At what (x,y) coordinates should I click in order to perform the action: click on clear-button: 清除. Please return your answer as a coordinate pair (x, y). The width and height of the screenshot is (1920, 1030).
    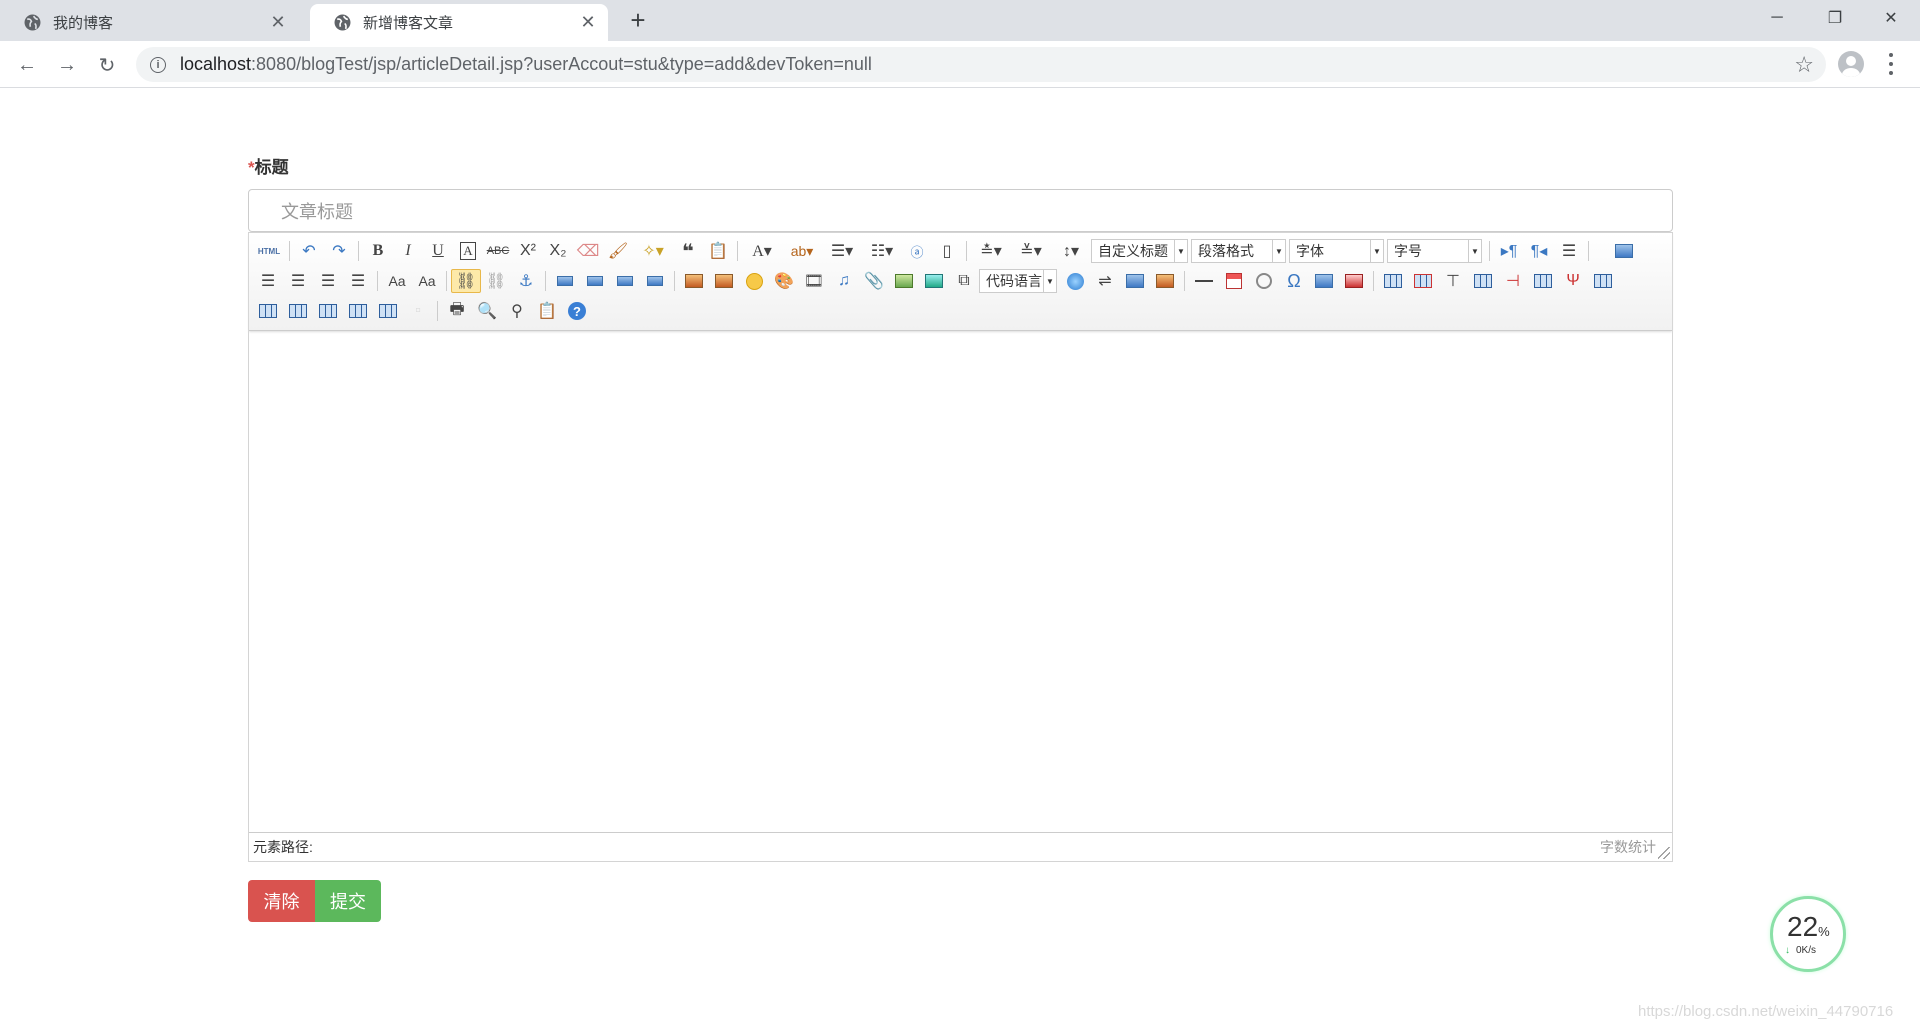
    Looking at the image, I should click on (281, 901).